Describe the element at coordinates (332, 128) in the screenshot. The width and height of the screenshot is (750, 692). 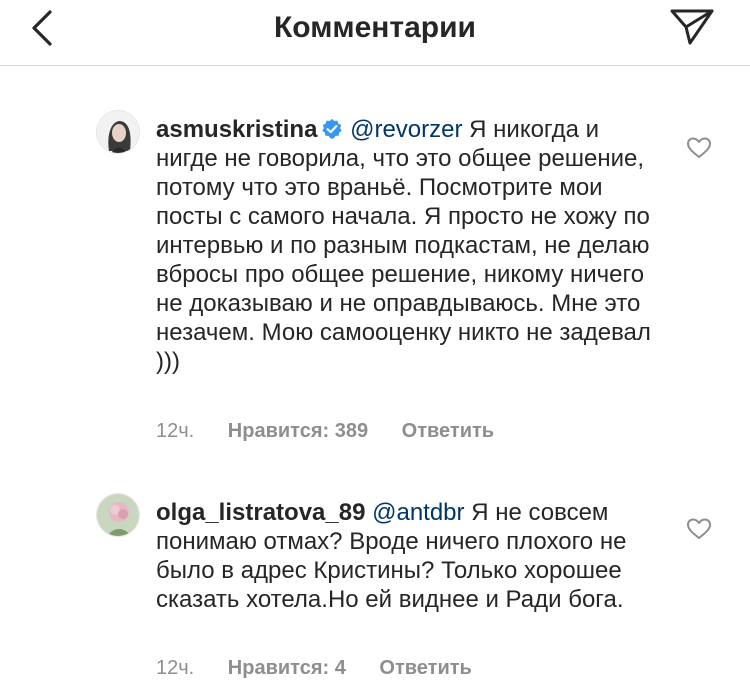
I see `verified-badge-icon` at that location.